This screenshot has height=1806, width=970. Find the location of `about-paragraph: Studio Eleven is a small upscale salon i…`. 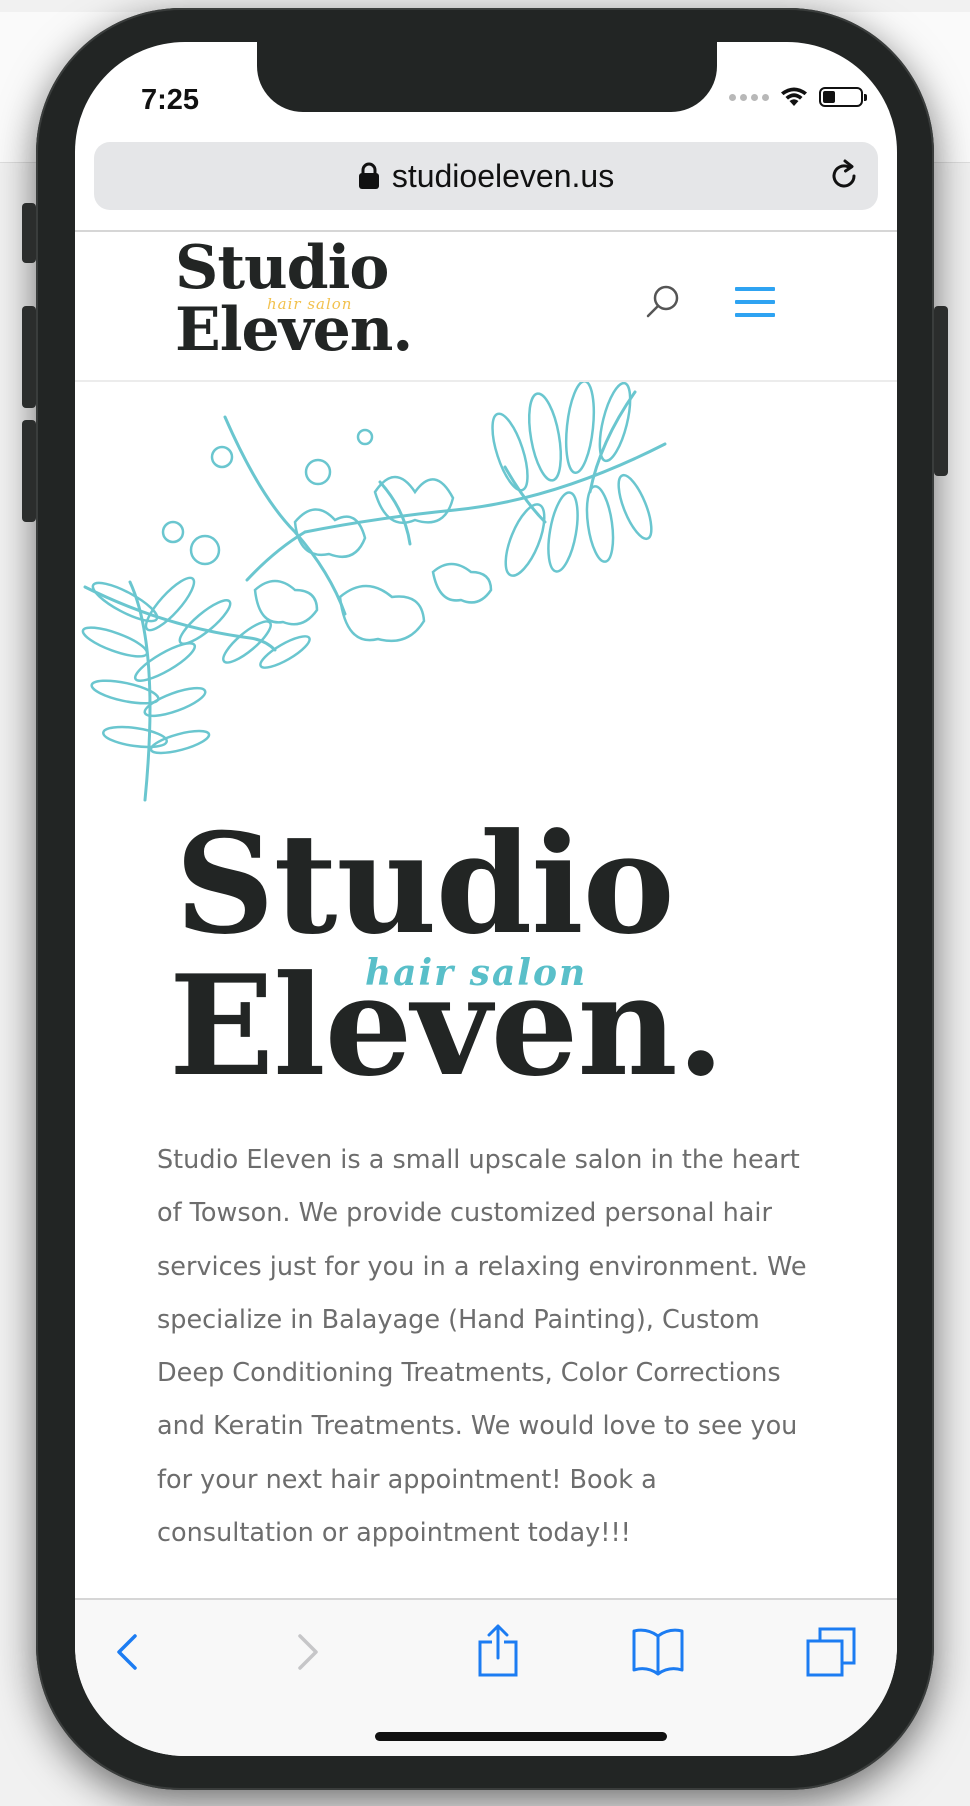

about-paragraph: Studio Eleven is a small upscale salon i… is located at coordinates (482, 1347).